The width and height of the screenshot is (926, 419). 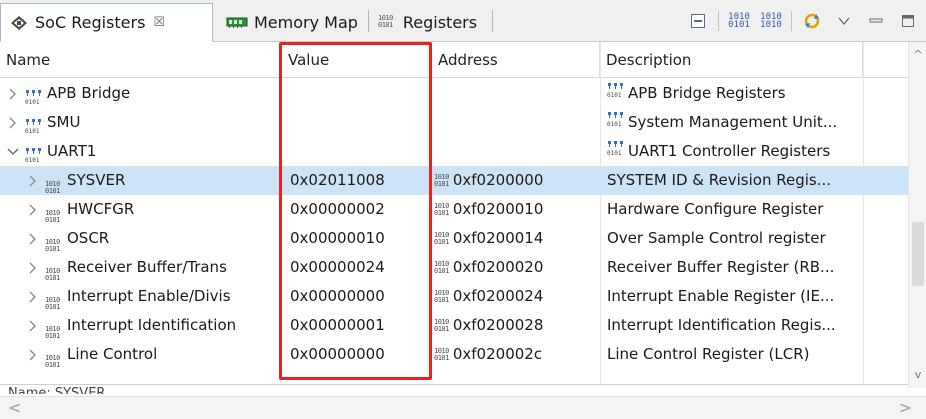 I want to click on tab-divider, so click(x=492, y=21).